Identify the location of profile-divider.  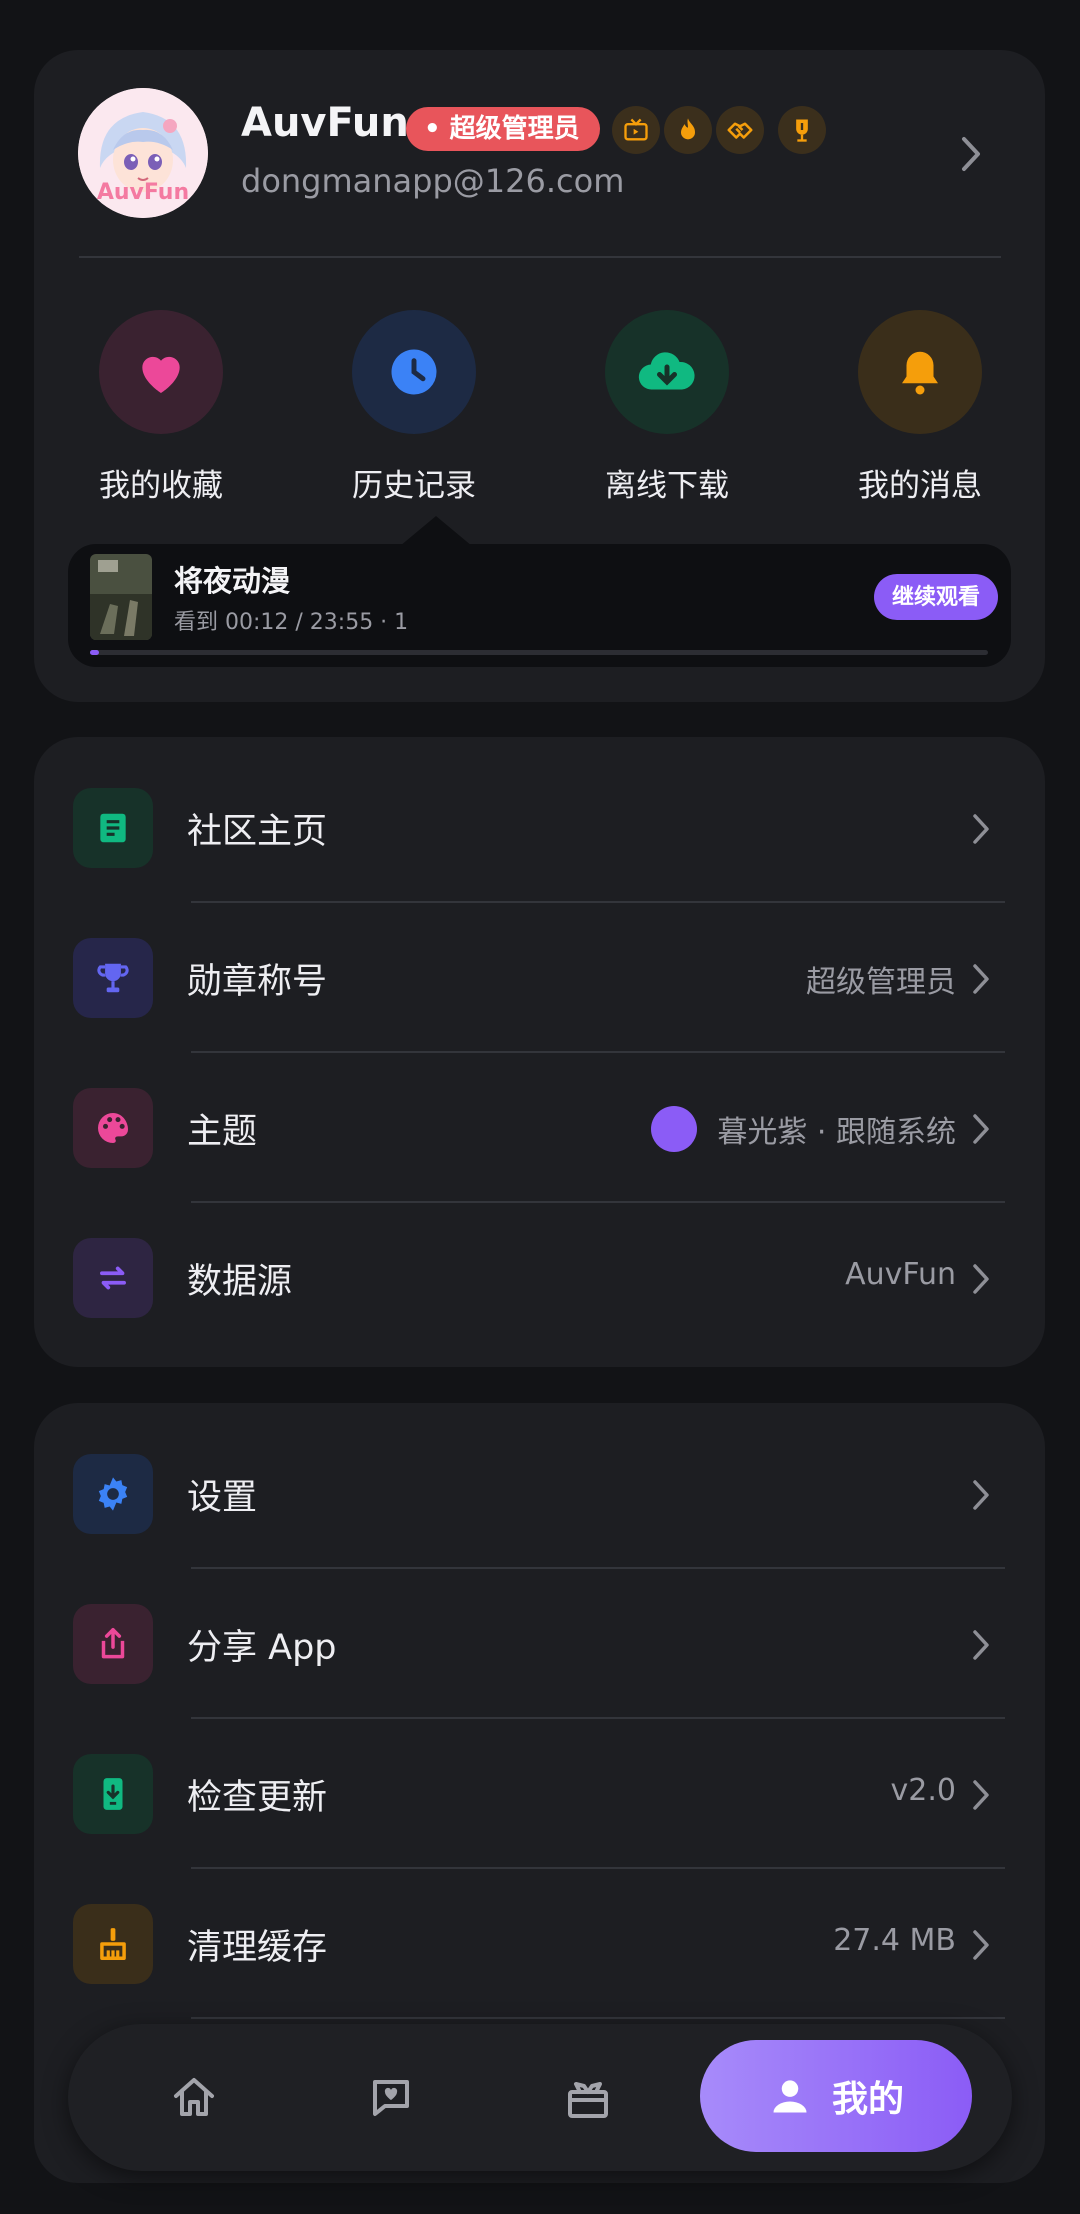
(540, 257).